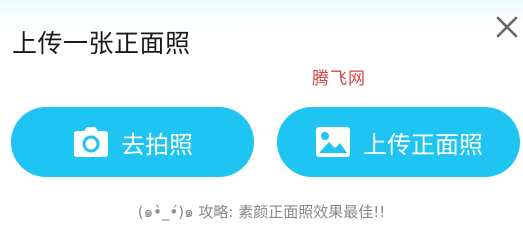 The image size is (523, 247). Describe the element at coordinates (339, 79) in the screenshot. I see `watermark-text: 腾飞网` at that location.